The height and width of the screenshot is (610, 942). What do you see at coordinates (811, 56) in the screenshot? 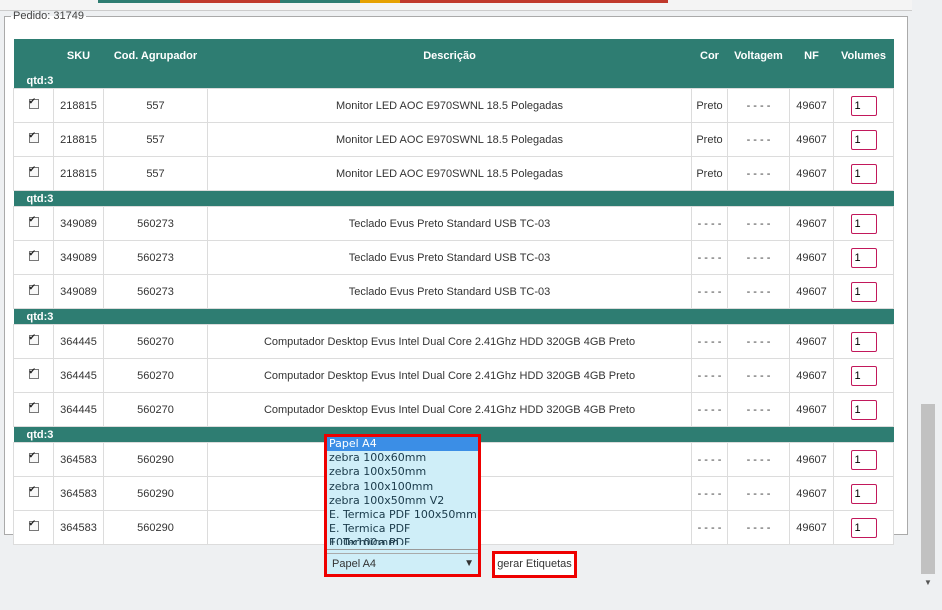
I see `col-header-nf: NF` at bounding box center [811, 56].